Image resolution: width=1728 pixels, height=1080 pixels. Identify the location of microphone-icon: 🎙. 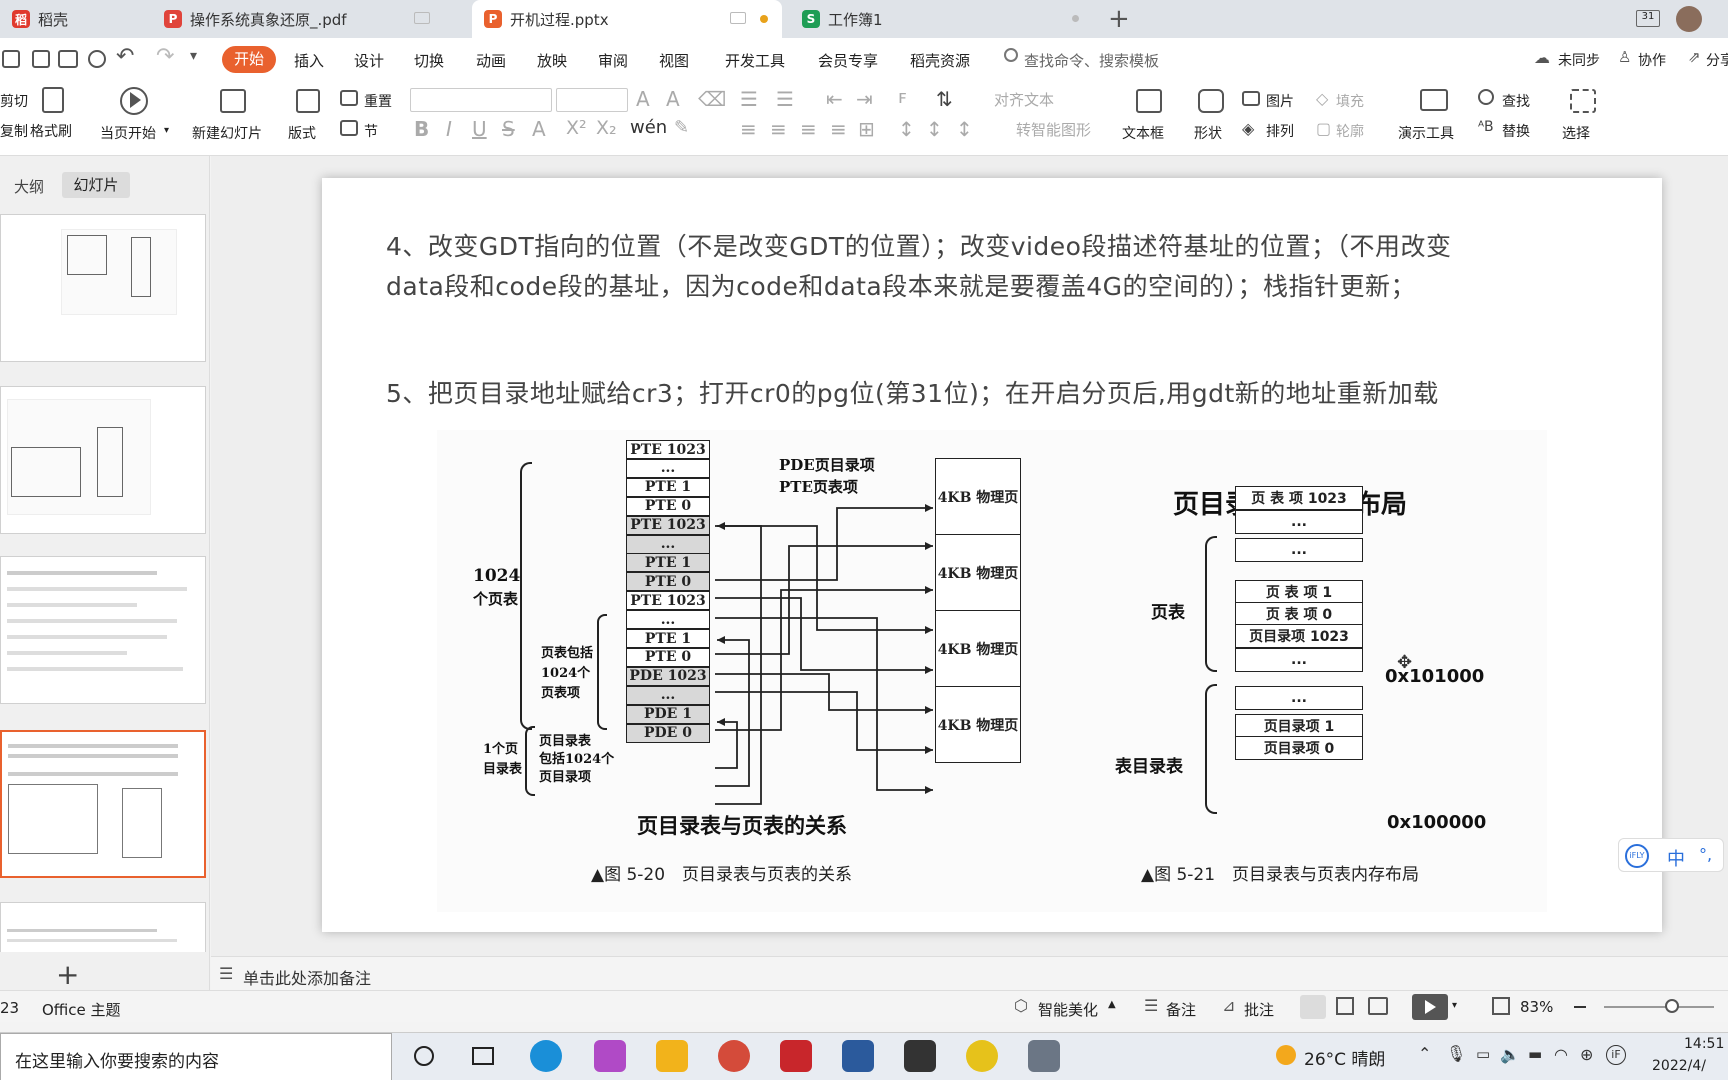
(1456, 1053).